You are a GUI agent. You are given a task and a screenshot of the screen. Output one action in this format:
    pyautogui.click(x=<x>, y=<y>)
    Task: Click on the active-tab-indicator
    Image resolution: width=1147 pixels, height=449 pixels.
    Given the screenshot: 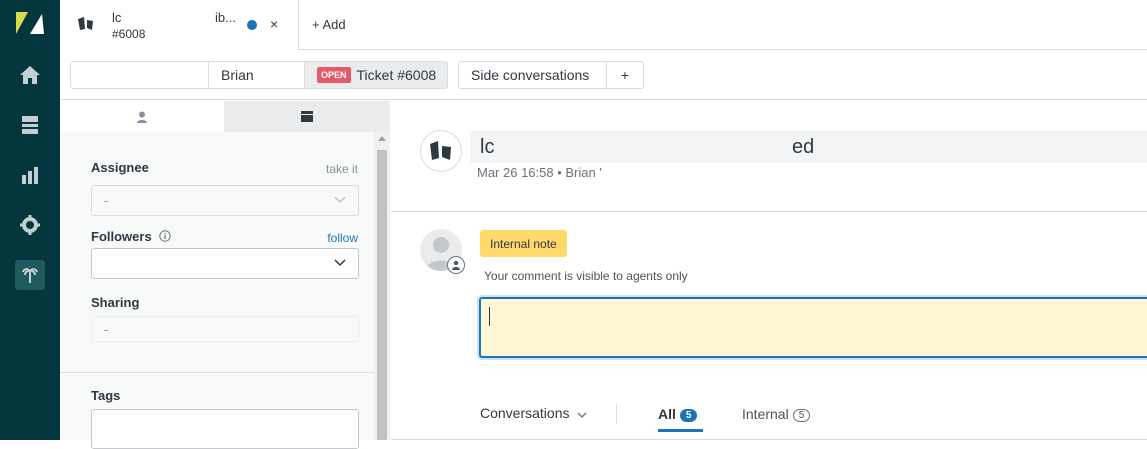 What is the action you would take?
    pyautogui.click(x=680, y=430)
    